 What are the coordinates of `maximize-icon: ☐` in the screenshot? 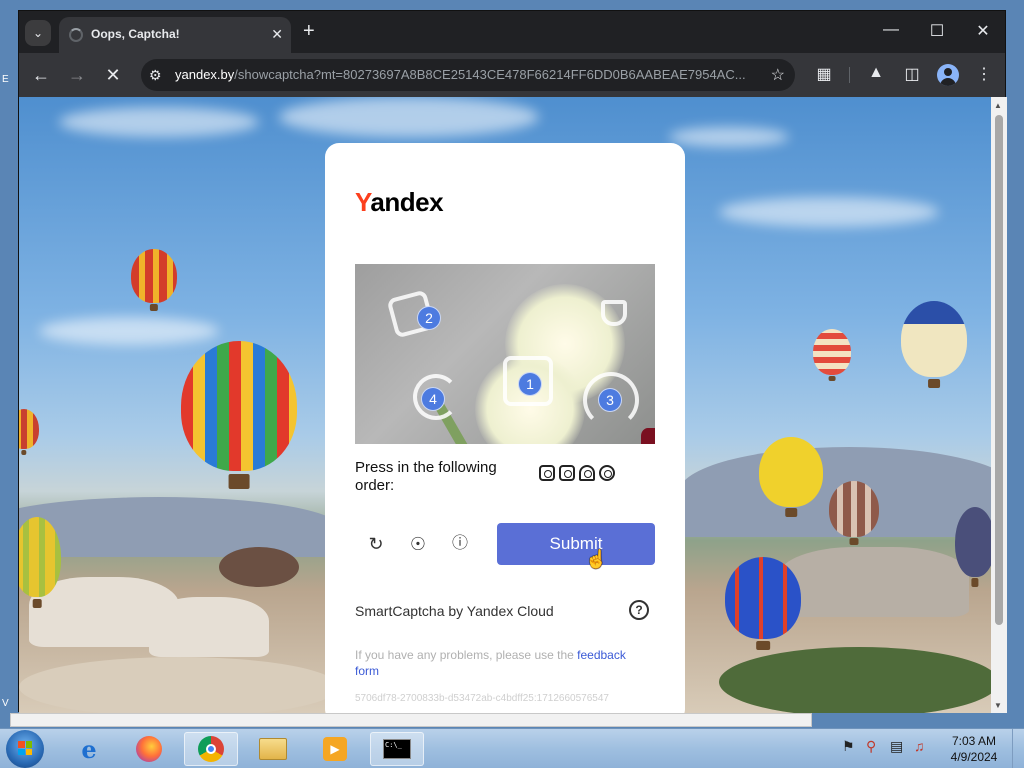 It's located at (937, 31).